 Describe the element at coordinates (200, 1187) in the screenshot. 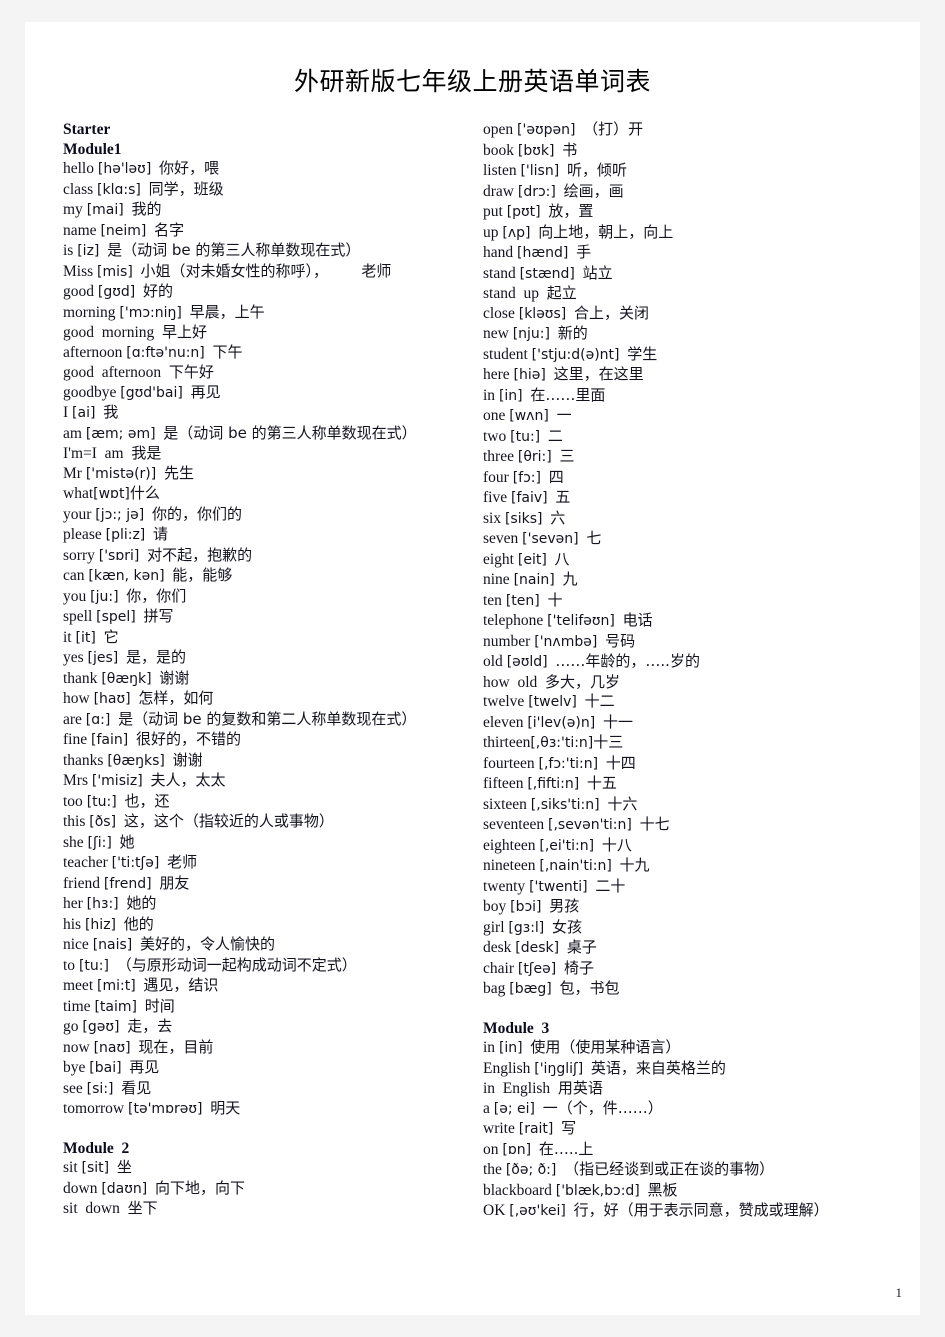

I see `word-translation: 向下地，向下` at that location.